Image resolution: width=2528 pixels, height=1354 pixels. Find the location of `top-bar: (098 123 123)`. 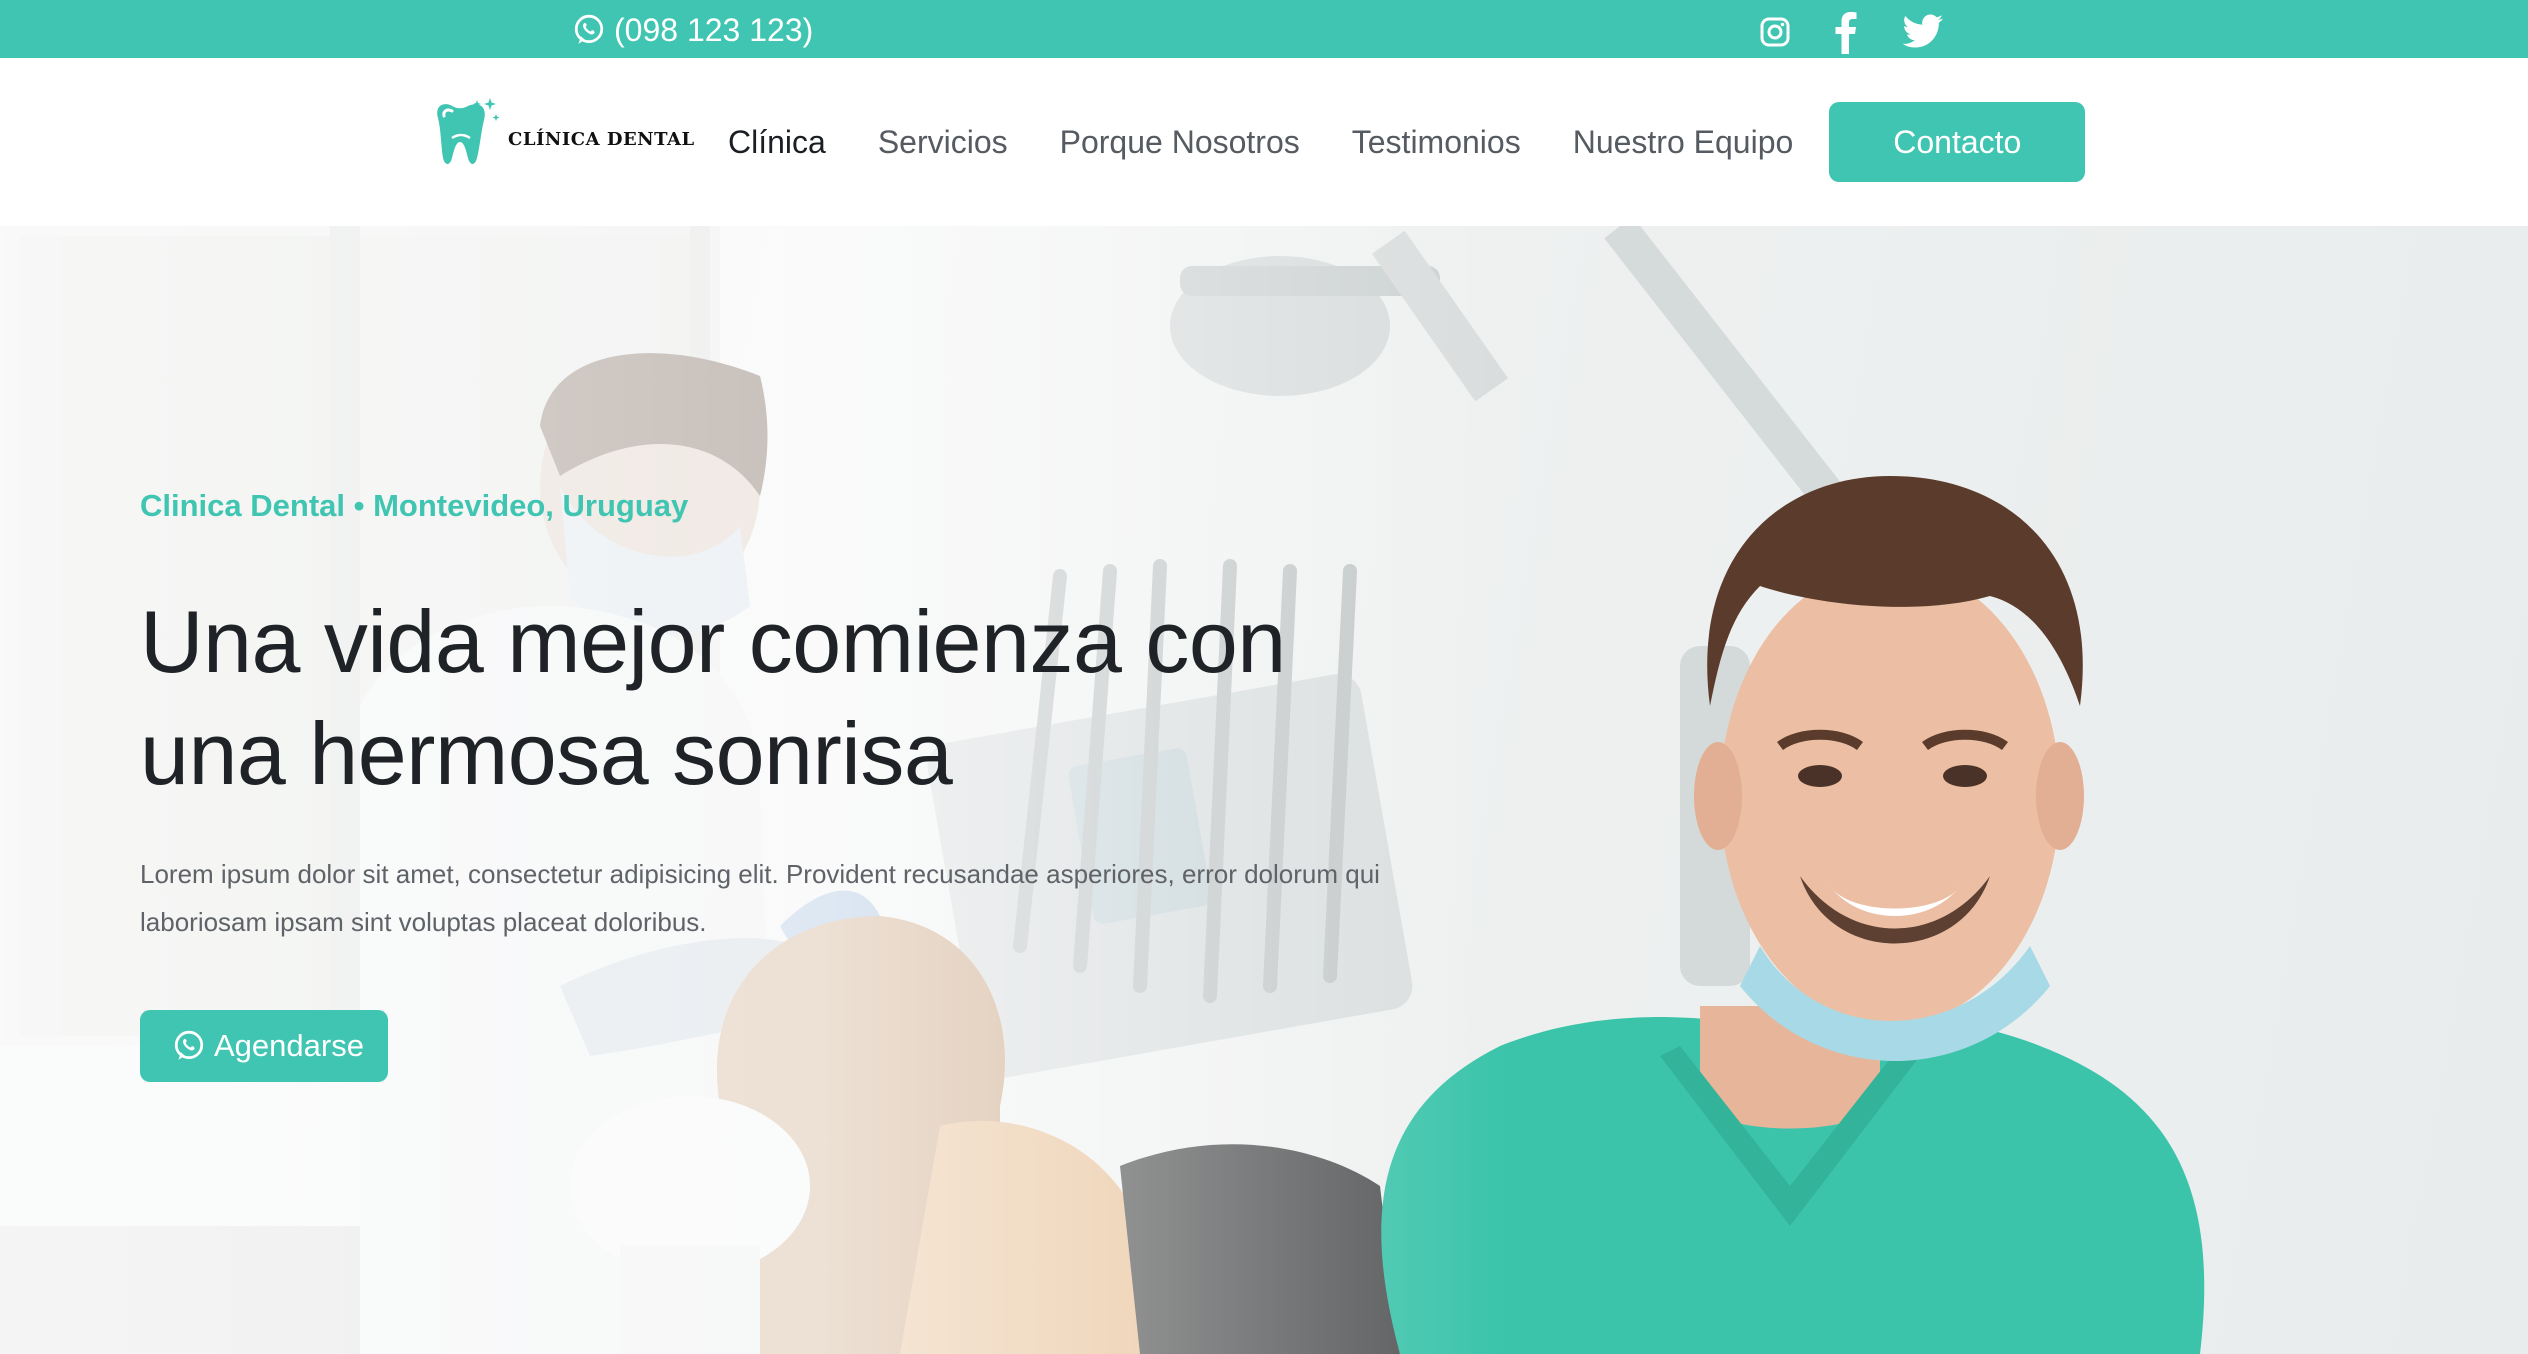

top-bar: (098 123 123) is located at coordinates (1264, 29).